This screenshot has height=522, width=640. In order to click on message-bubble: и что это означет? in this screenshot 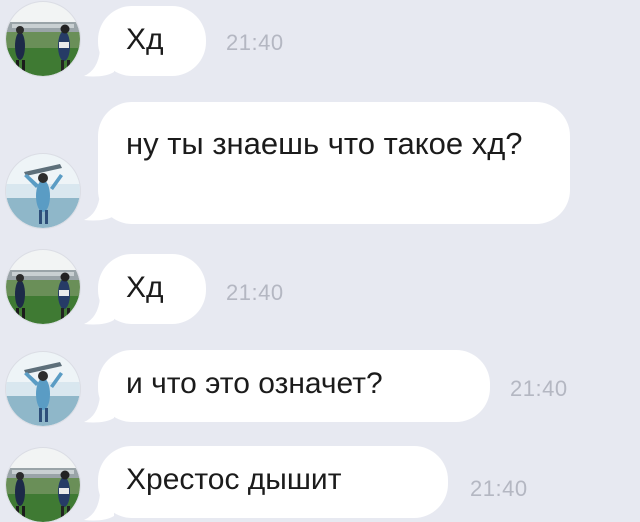, I will do `click(294, 386)`.